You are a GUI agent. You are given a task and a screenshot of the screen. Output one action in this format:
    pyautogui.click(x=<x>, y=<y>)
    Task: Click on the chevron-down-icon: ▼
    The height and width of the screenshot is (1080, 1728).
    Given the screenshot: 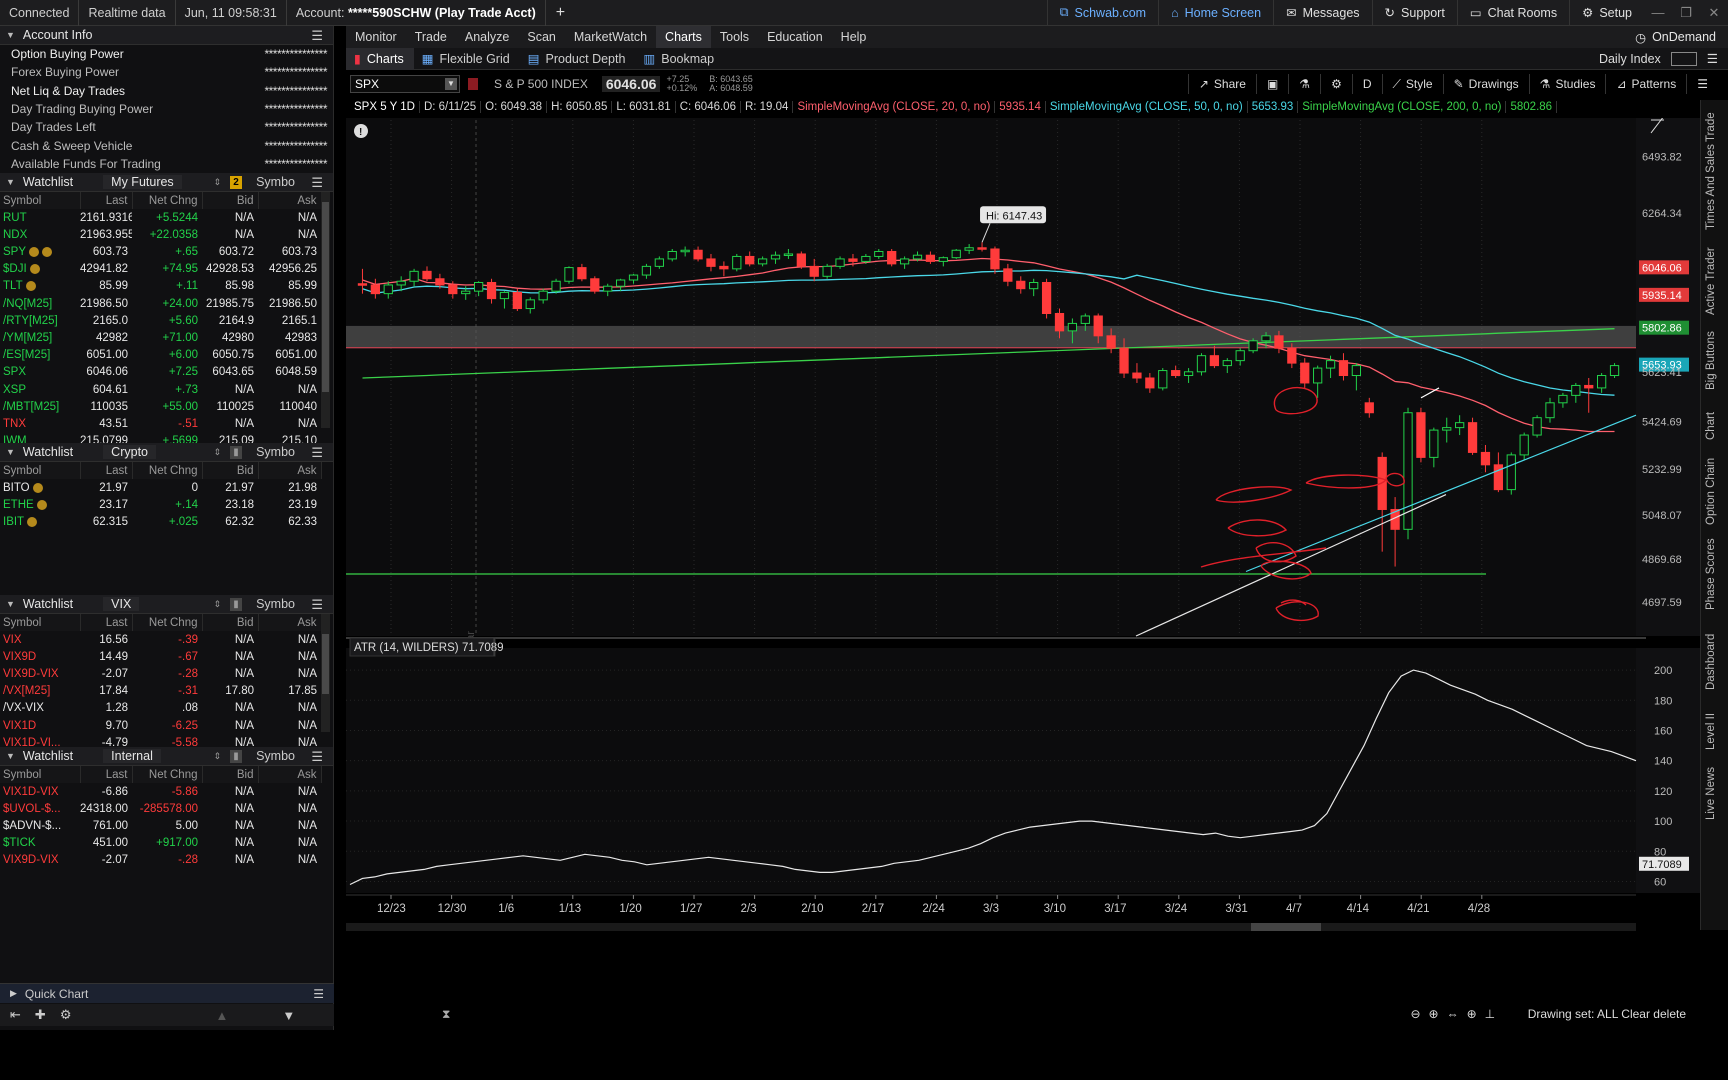 What is the action you would take?
    pyautogui.click(x=451, y=84)
    